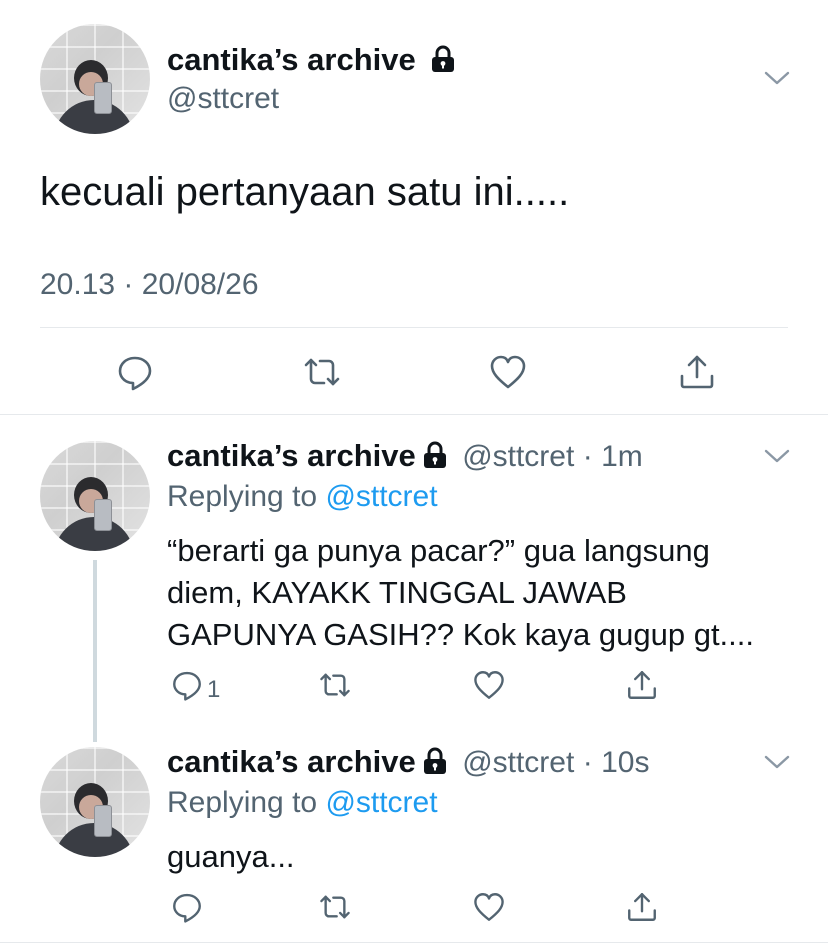 The image size is (828, 945). I want to click on reply-count: 1, so click(214, 689).